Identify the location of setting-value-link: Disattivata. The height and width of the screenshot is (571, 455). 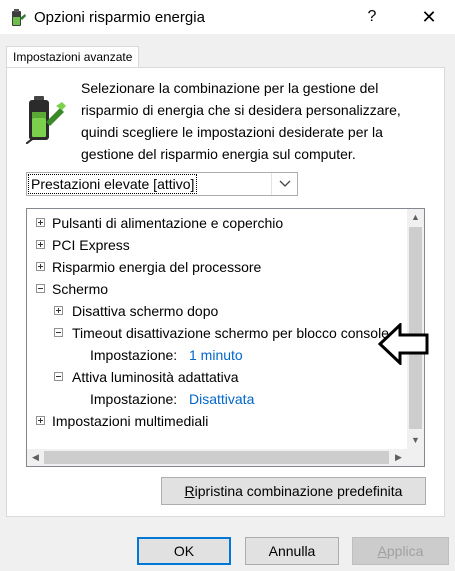
(221, 399).